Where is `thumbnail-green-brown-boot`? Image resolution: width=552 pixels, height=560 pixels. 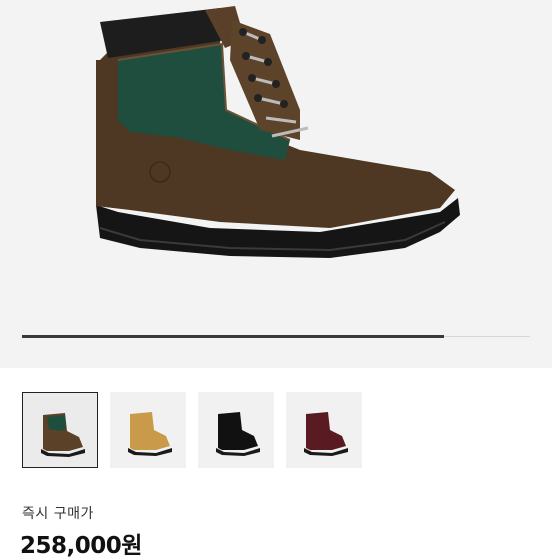 thumbnail-green-brown-boot is located at coordinates (60, 430).